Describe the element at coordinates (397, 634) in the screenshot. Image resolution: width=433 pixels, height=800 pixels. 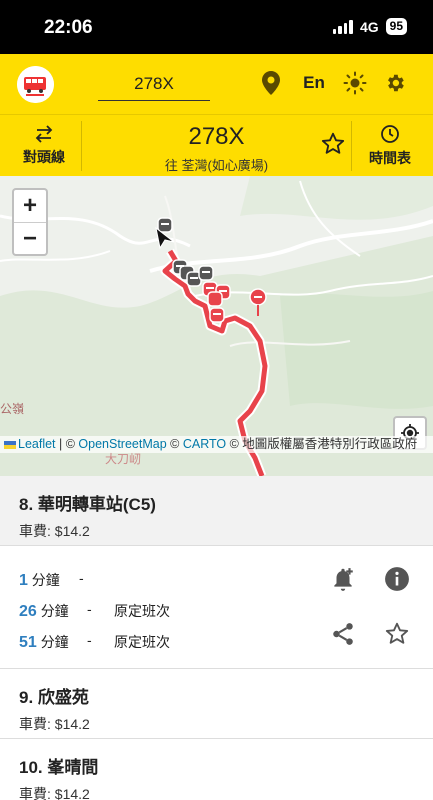
I see `star-outline-icon` at that location.